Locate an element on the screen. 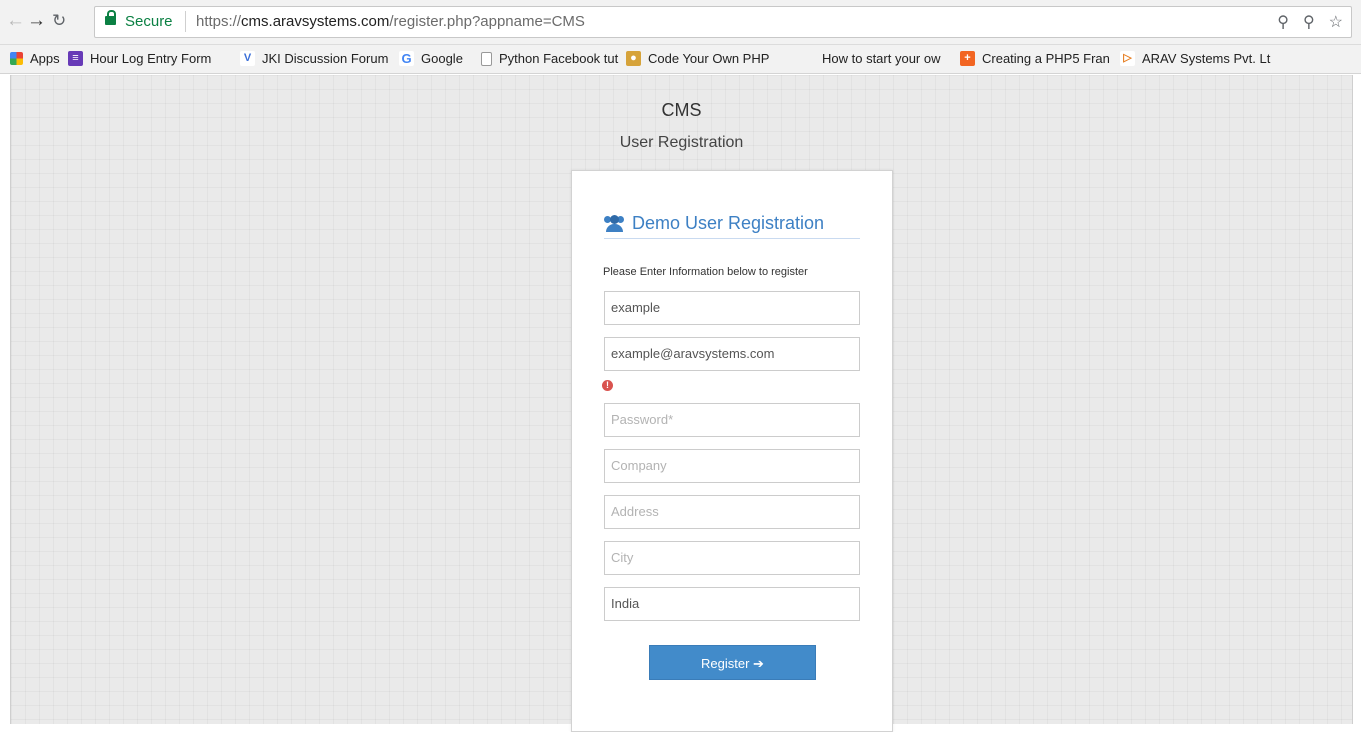 The height and width of the screenshot is (732, 1361). bookmark-php: ● Code Your Own PHP is located at coordinates (697, 58).